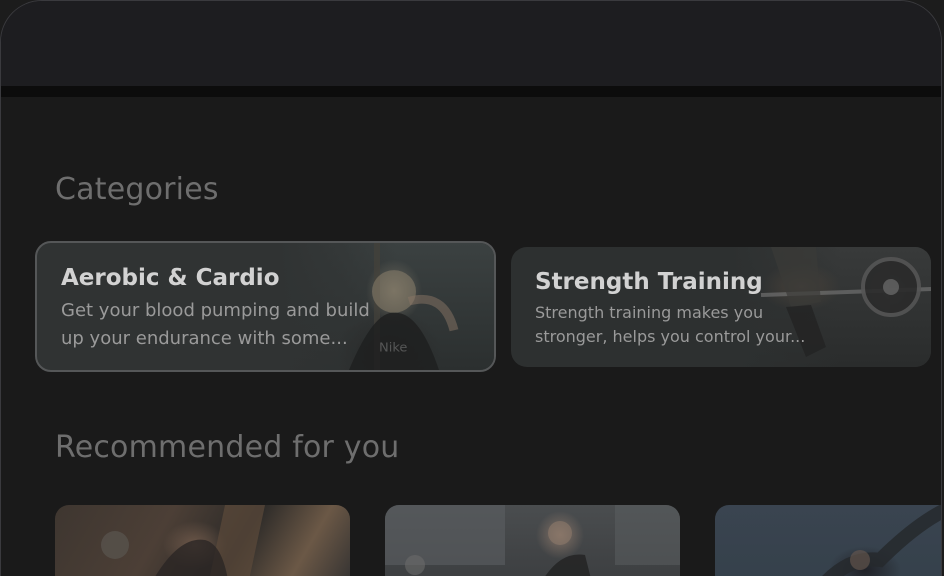 Image resolution: width=944 pixels, height=576 pixels. Describe the element at coordinates (170, 278) in the screenshot. I see `category-title: Aerobic & Cardio` at that location.